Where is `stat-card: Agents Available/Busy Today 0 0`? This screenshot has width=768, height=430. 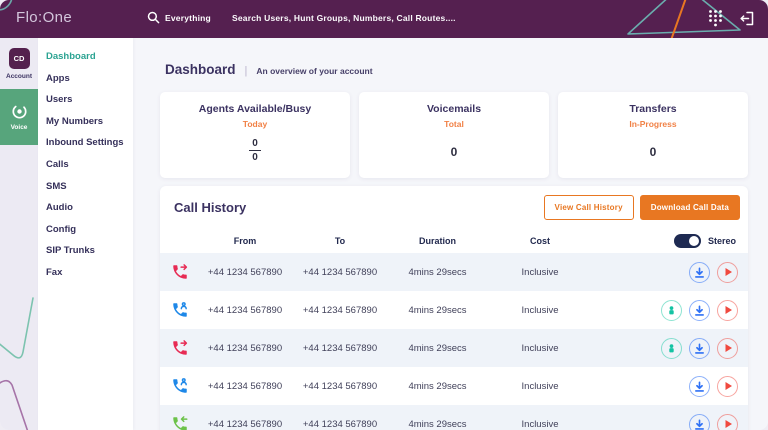 stat-card: Agents Available/Busy Today 0 0 is located at coordinates (255, 135).